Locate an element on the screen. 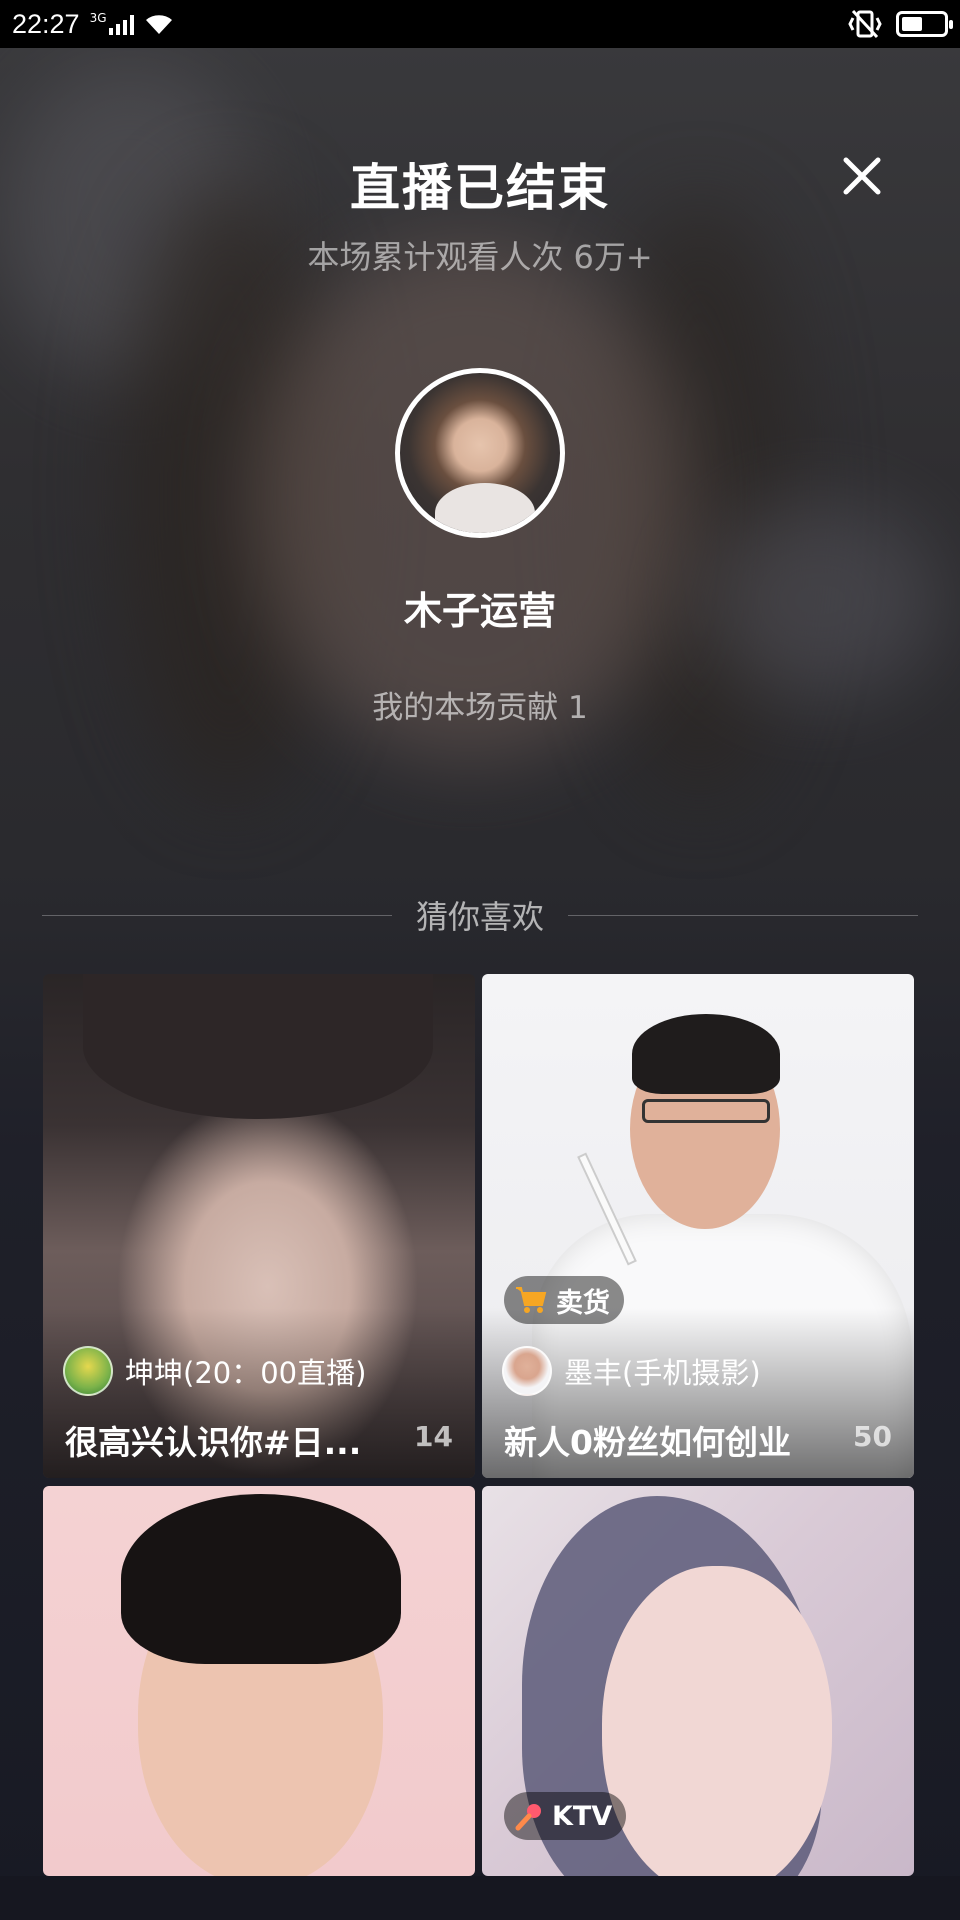  card-user: 坤坤(20：00直播) is located at coordinates (214, 1371).